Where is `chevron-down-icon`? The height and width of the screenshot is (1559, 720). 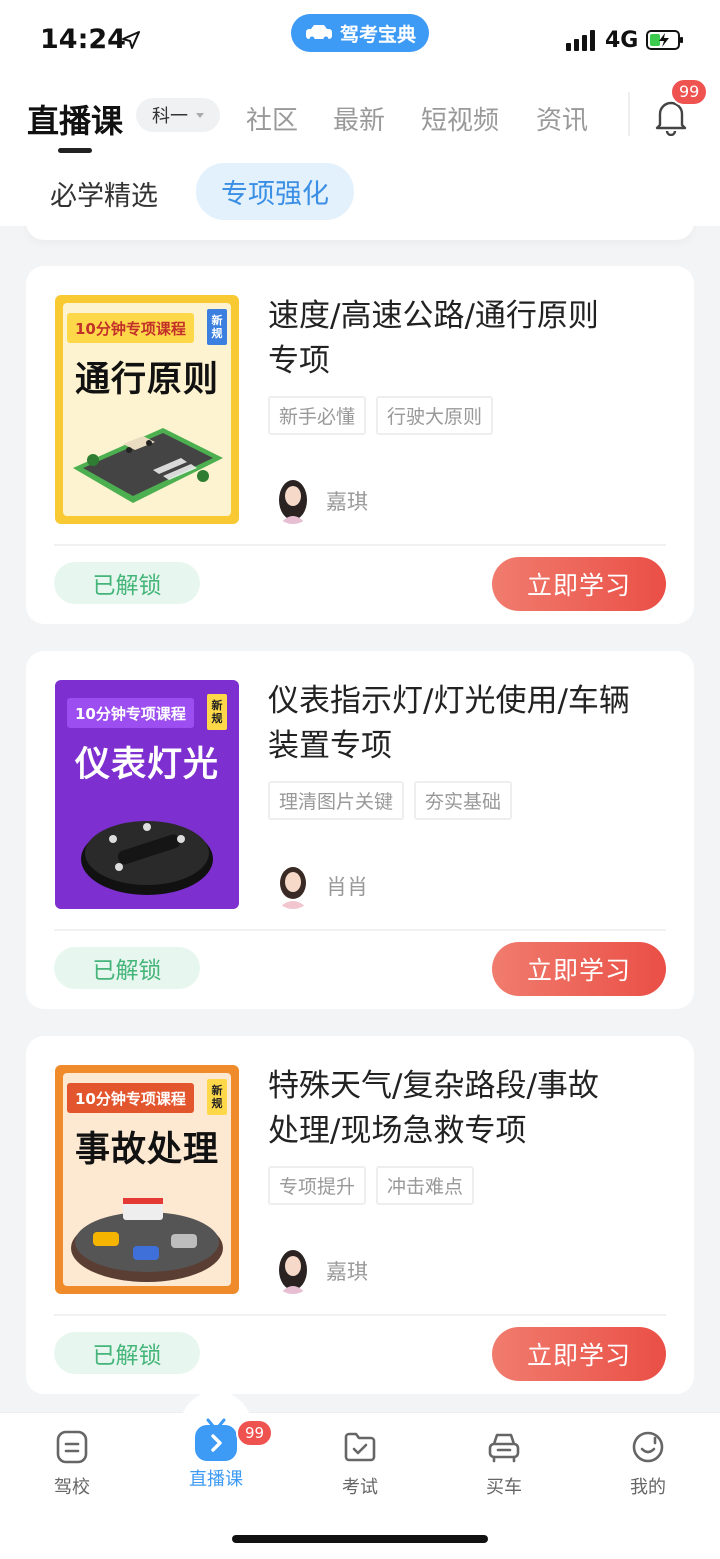
chevron-down-icon is located at coordinates (200, 115).